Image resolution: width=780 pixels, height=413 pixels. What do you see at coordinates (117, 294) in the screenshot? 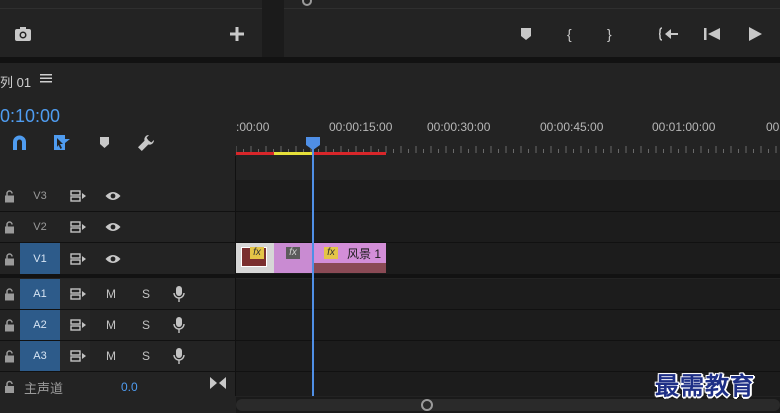
I see `track-header-a1: A1 M S` at bounding box center [117, 294].